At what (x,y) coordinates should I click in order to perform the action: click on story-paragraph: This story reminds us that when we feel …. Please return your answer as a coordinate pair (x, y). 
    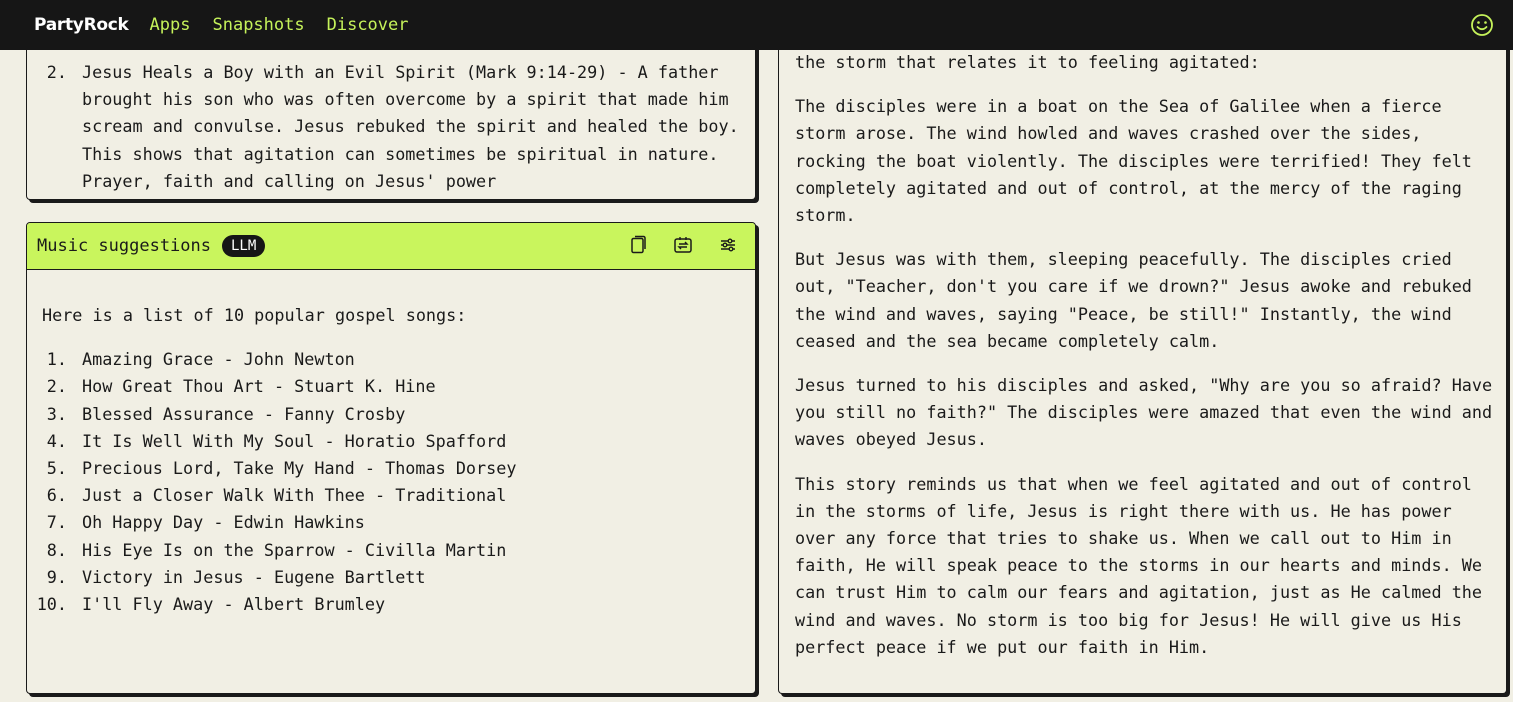
    Looking at the image, I should click on (1139, 565).